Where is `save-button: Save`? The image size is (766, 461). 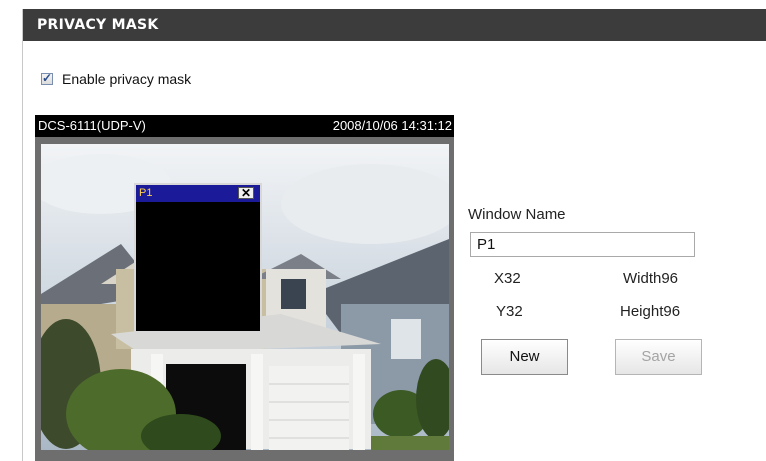 save-button: Save is located at coordinates (658, 357).